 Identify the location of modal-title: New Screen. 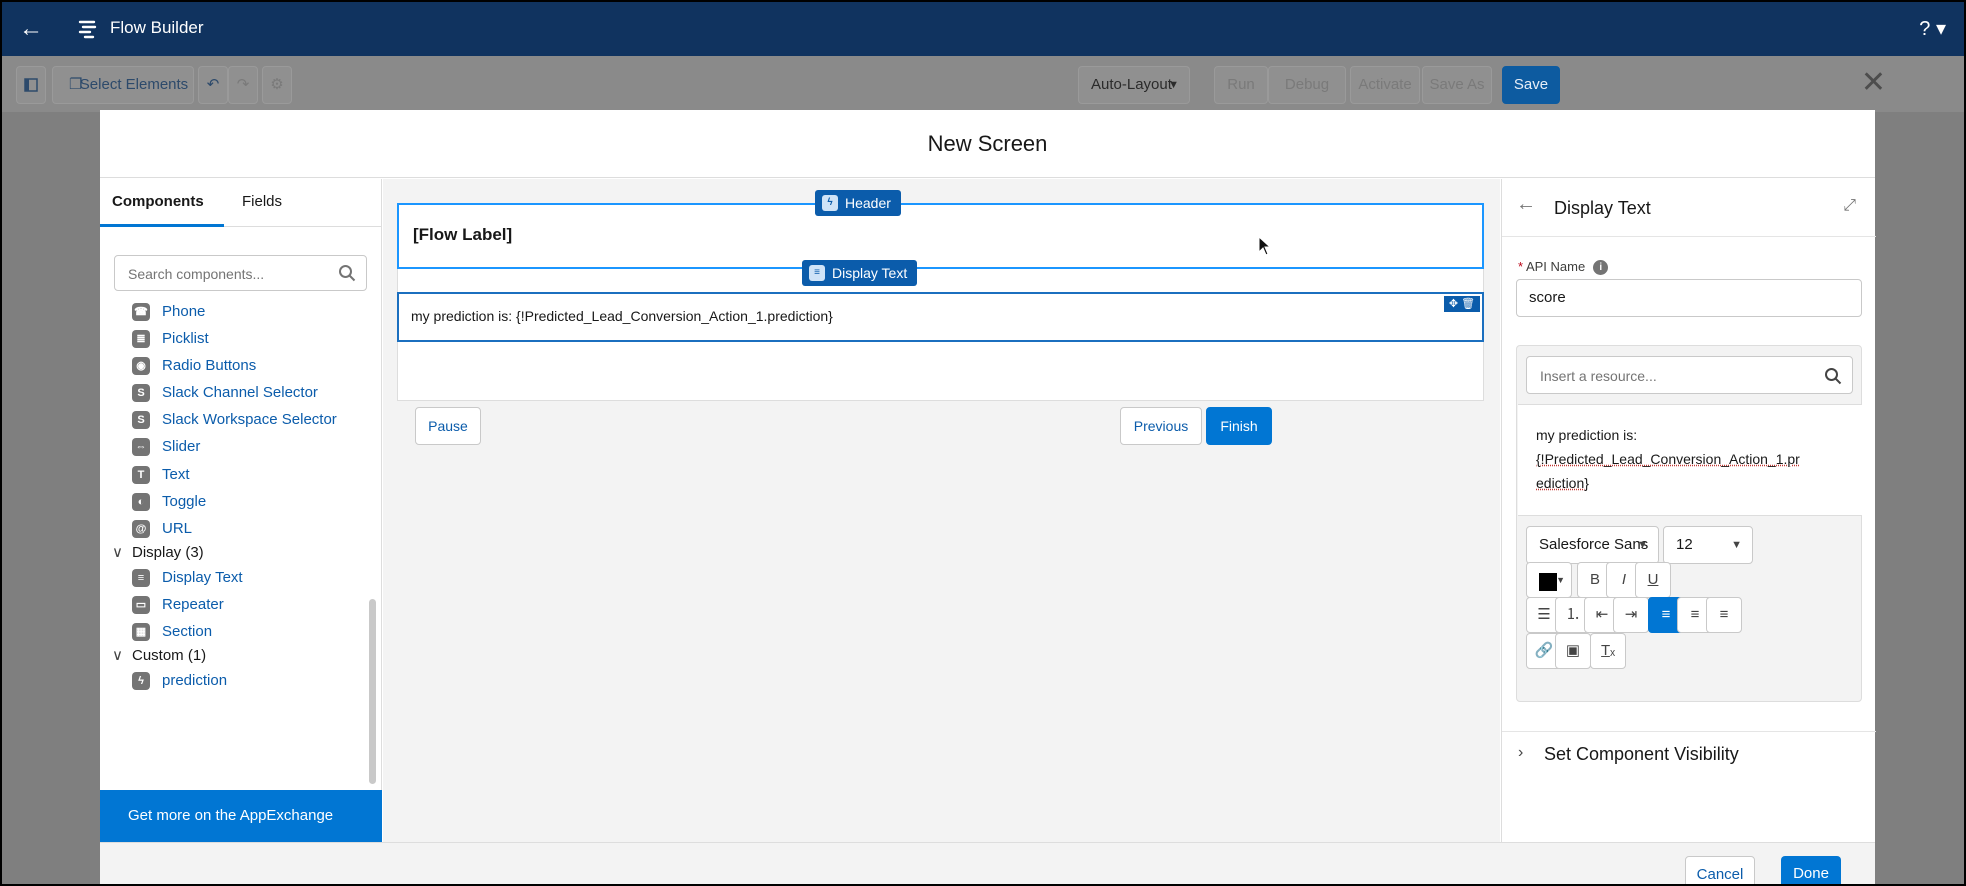
(987, 144).